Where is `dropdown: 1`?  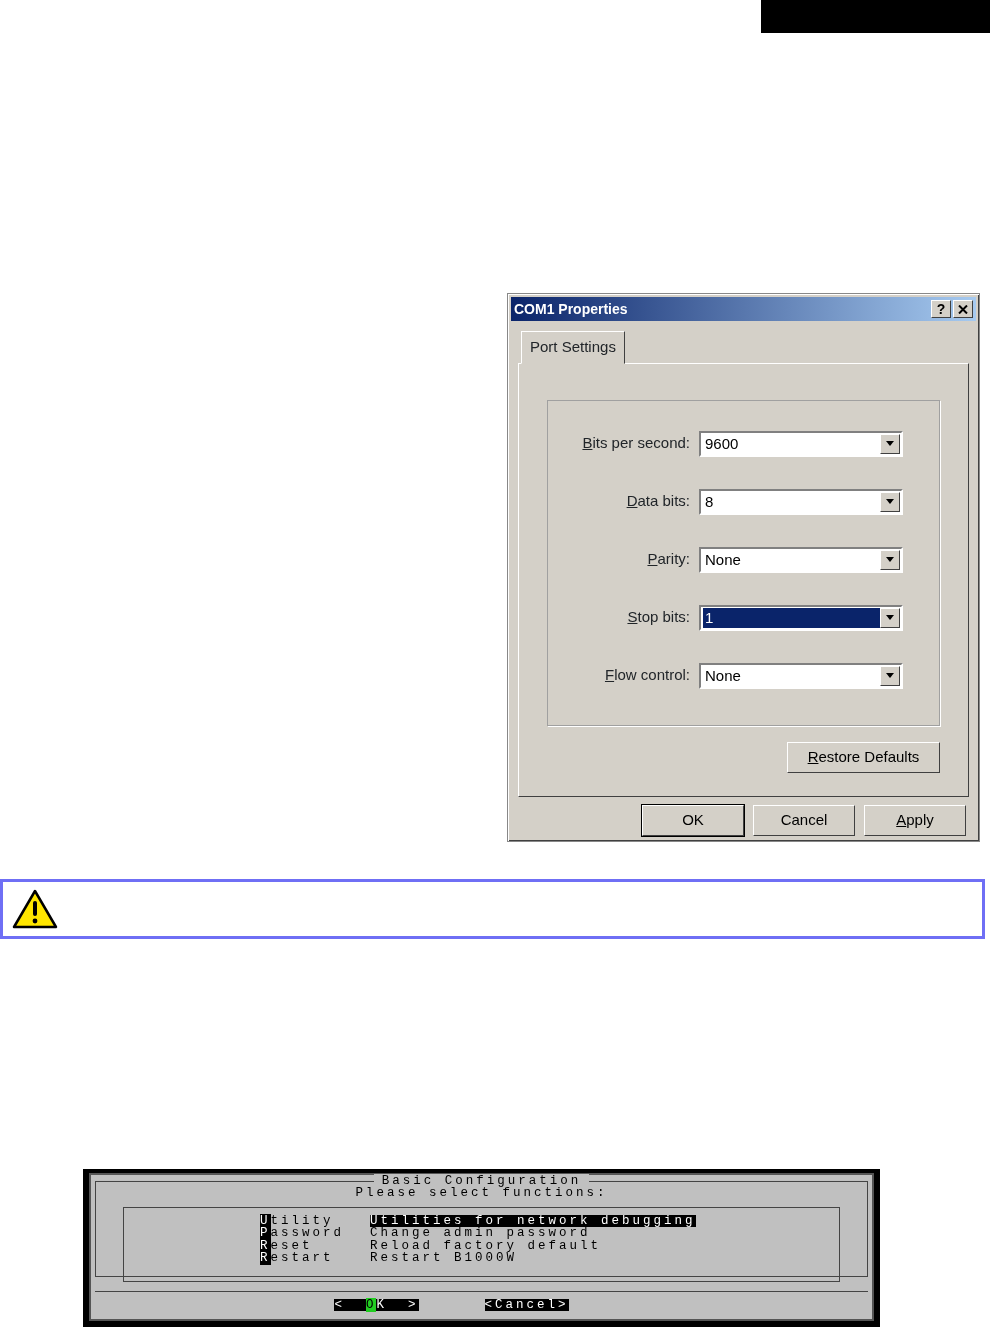
dropdown: 1 is located at coordinates (801, 617).